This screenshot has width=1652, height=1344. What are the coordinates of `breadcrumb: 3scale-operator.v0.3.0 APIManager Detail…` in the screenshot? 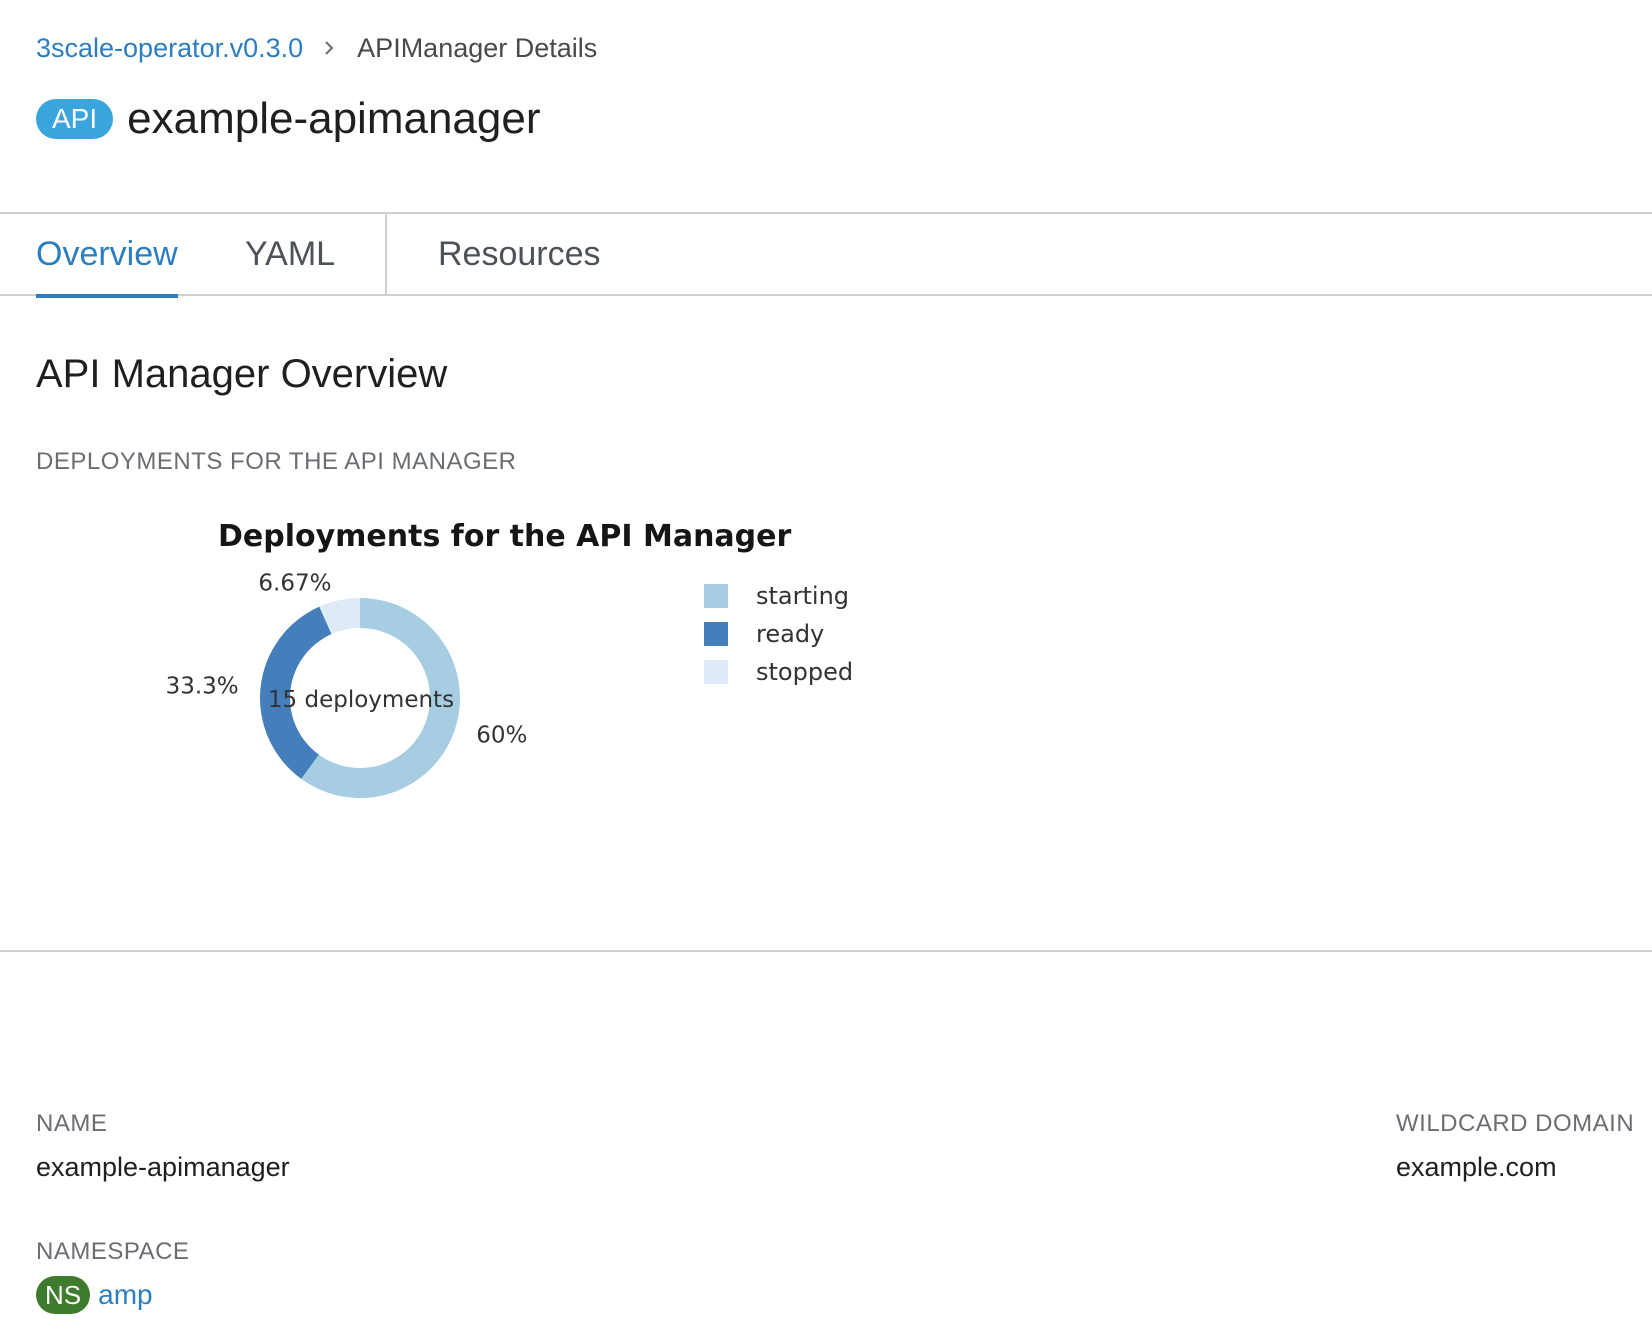 It's located at (316, 48).